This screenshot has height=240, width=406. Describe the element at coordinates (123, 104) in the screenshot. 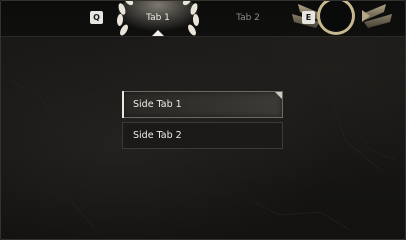

I see `selection-indicator` at that location.